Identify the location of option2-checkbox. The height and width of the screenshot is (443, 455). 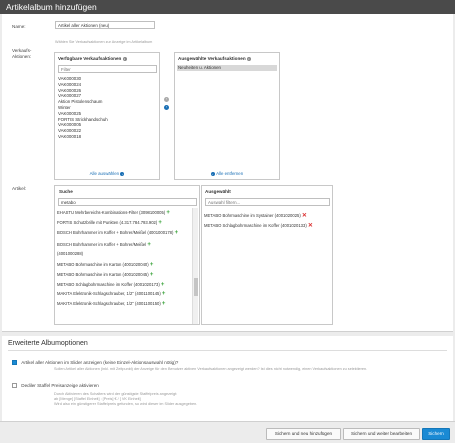
(14, 386).